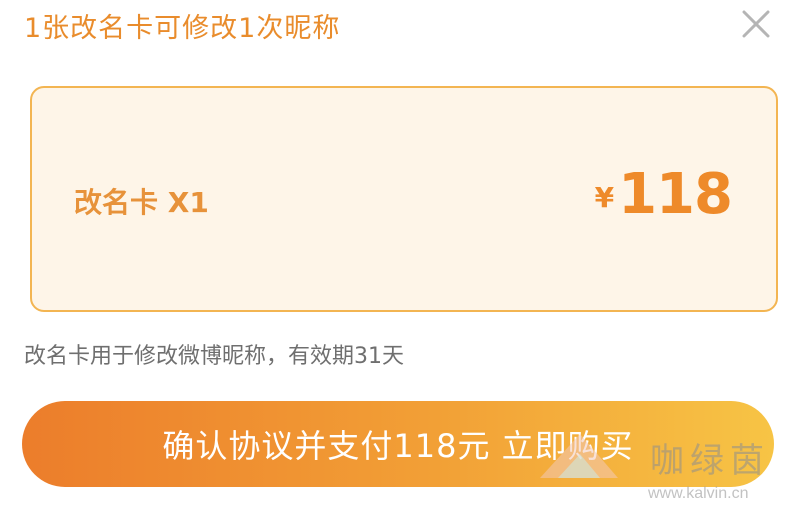 The height and width of the screenshot is (505, 789). I want to click on close-button, so click(756, 24).